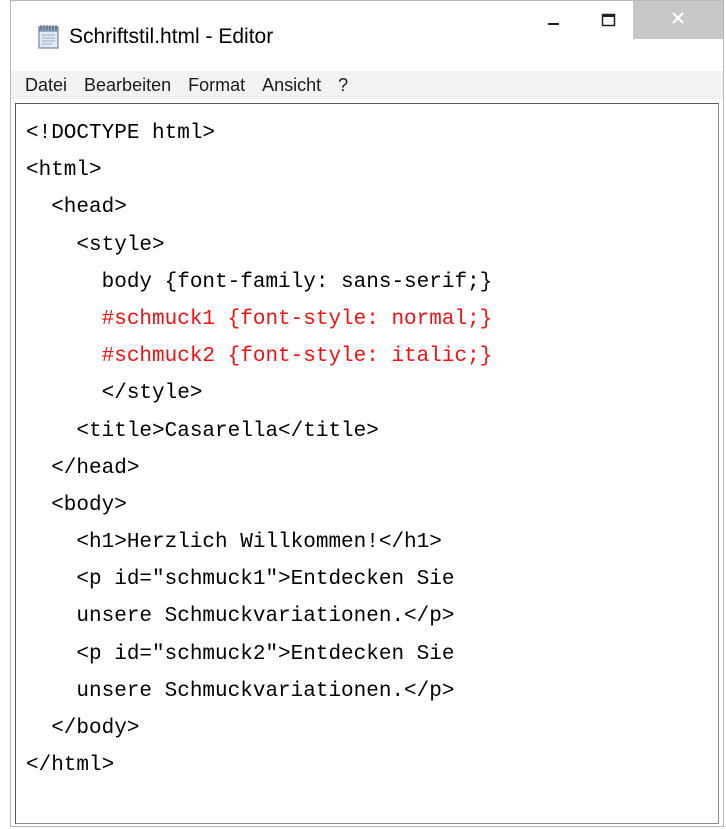 The image size is (726, 829). I want to click on code-line-highlighted: #schmuck2 {font-style: italic;}, so click(259, 357).